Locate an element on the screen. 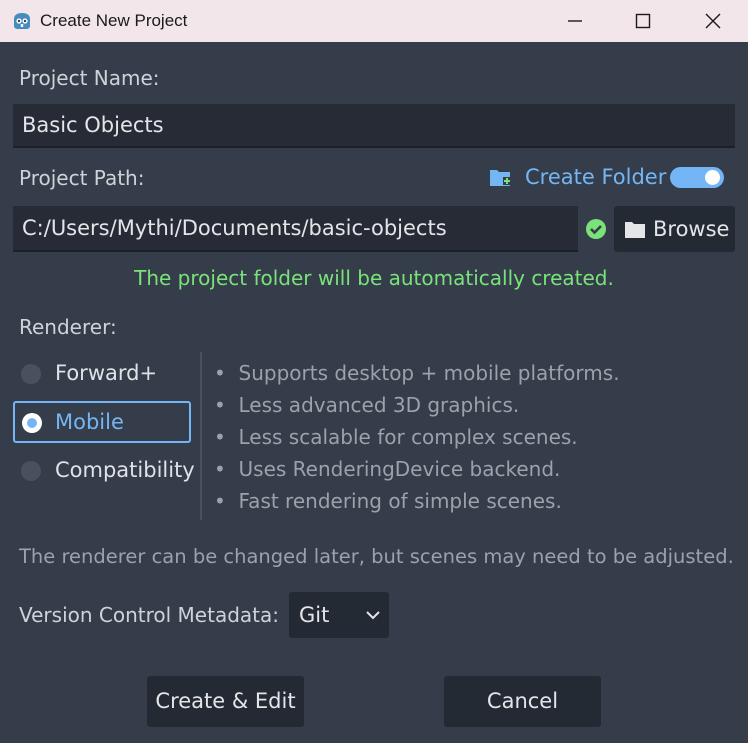 The height and width of the screenshot is (743, 748). minimize-icon is located at coordinates (575, 21).